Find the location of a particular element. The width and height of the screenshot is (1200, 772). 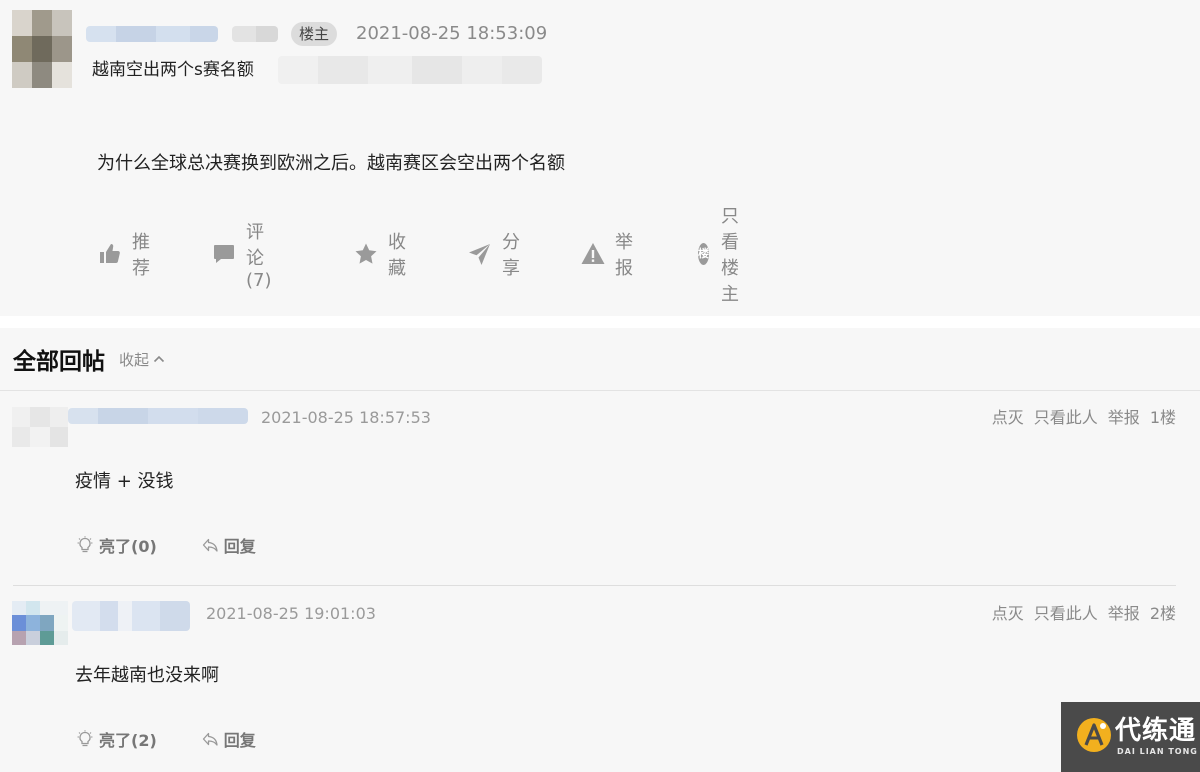

collapse-button: 收起 is located at coordinates (142, 359).